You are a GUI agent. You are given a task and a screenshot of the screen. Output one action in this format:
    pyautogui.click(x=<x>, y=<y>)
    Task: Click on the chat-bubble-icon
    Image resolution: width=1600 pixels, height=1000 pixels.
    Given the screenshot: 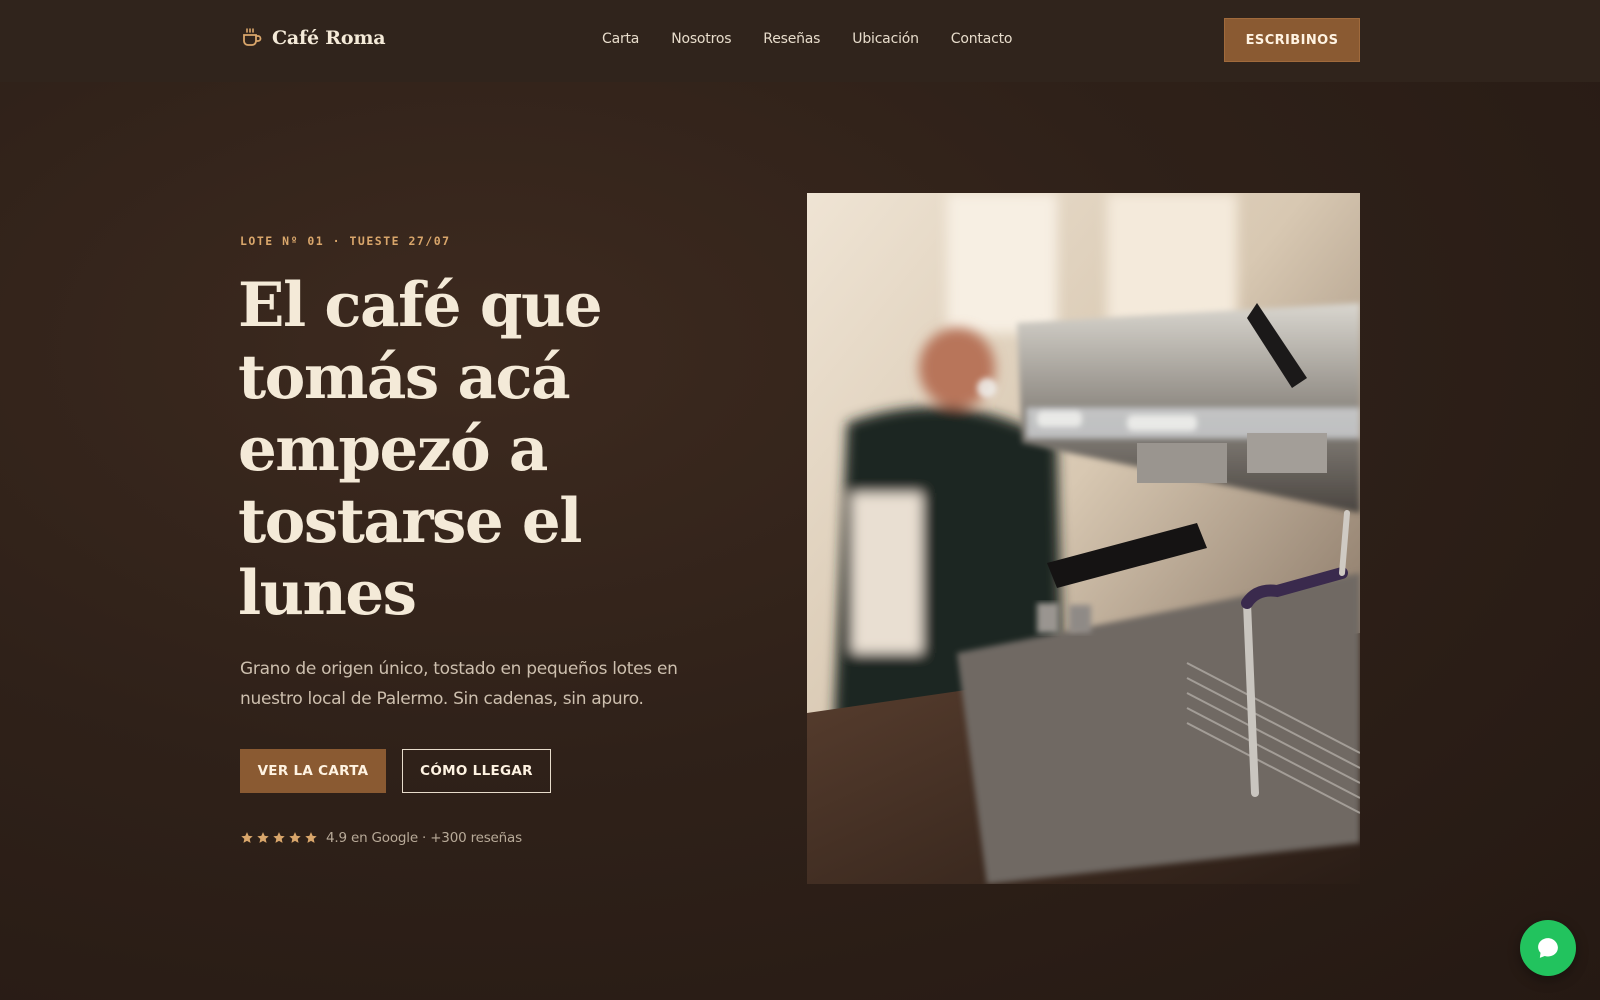 What is the action you would take?
    pyautogui.click(x=1548, y=948)
    